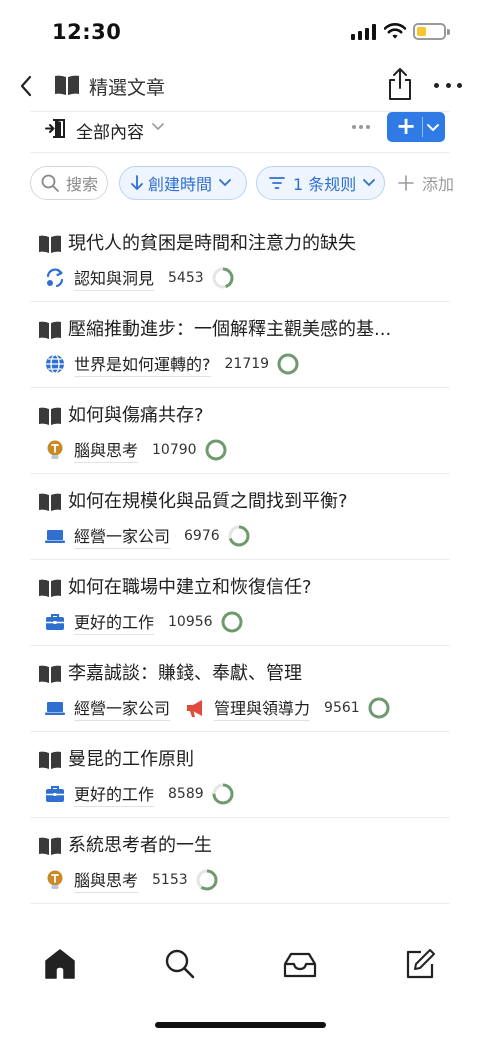  What do you see at coordinates (55, 128) in the screenshot?
I see `exit-door-icon` at bounding box center [55, 128].